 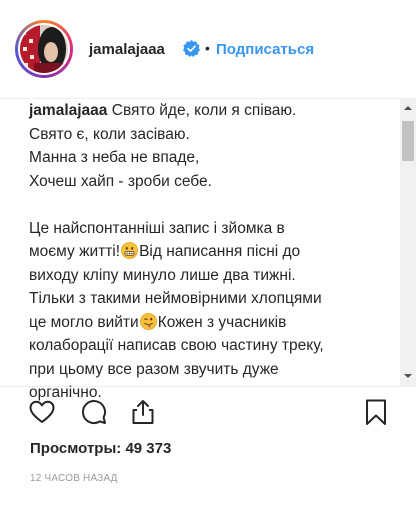 I want to click on views-count: Просмотры: 49 373, so click(x=100, y=448).